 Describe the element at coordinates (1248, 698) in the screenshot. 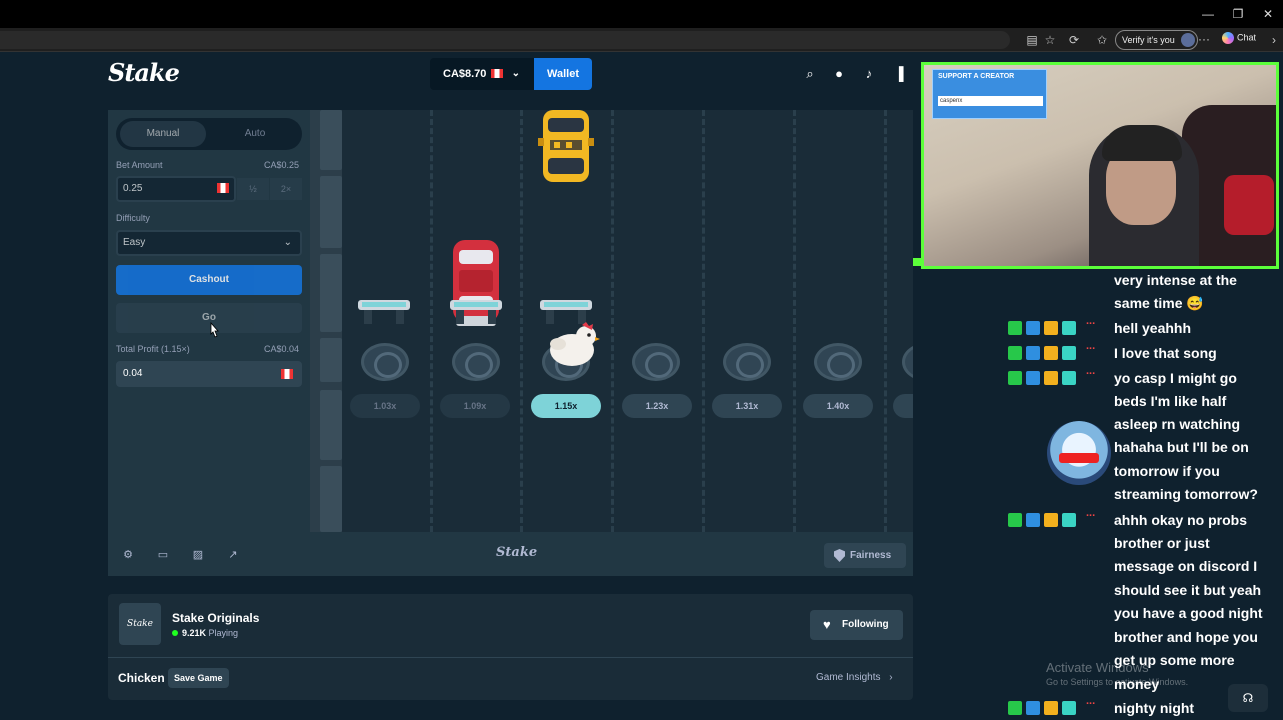

I see `support-chat-button: ☊` at that location.